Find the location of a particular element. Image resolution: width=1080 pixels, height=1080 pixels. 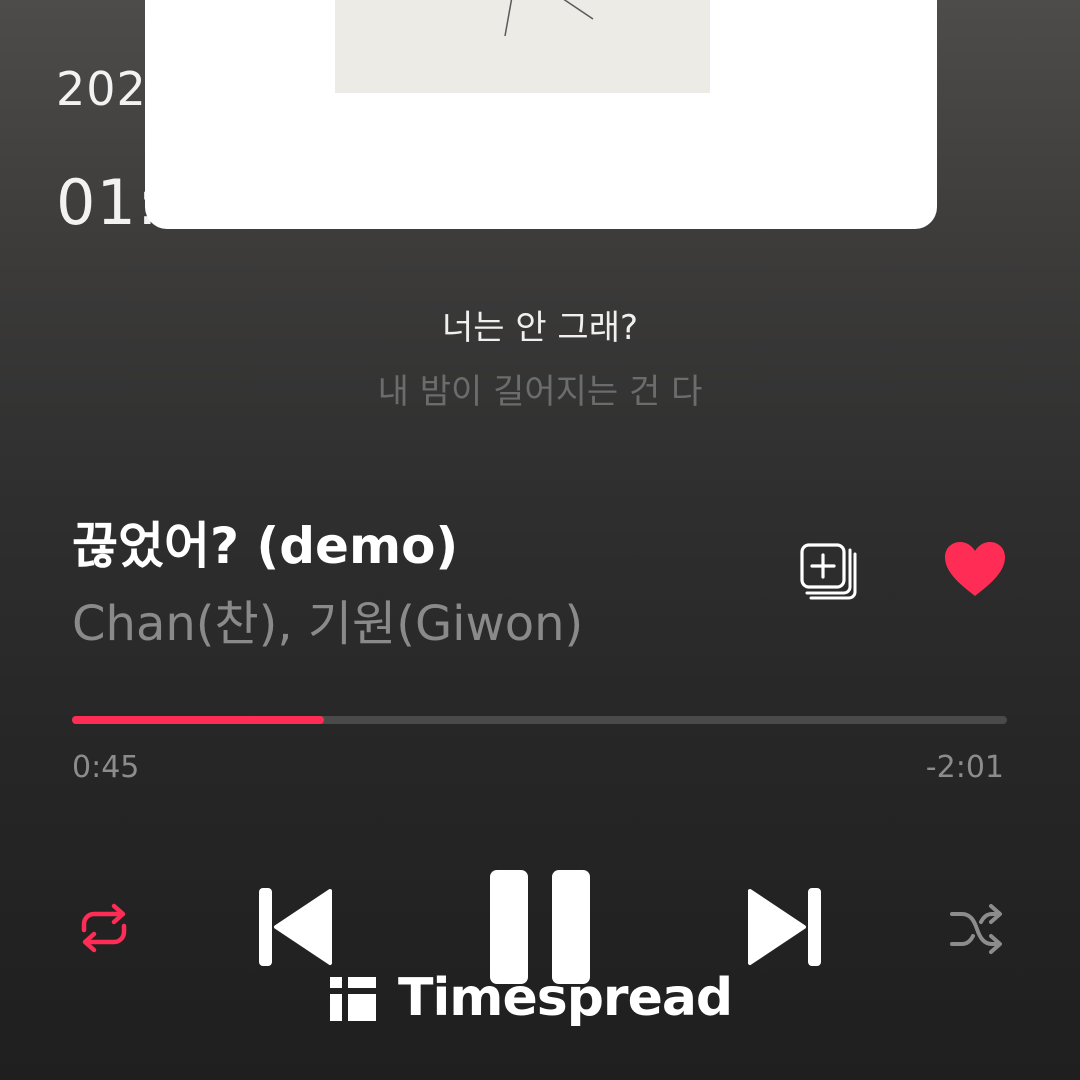

previous-track-button is located at coordinates (296, 927).